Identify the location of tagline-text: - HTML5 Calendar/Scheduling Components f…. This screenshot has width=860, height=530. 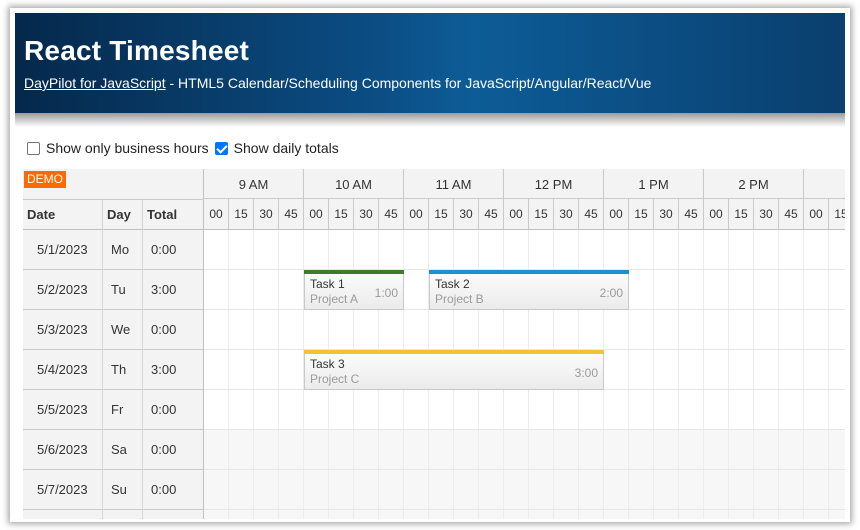
(408, 83).